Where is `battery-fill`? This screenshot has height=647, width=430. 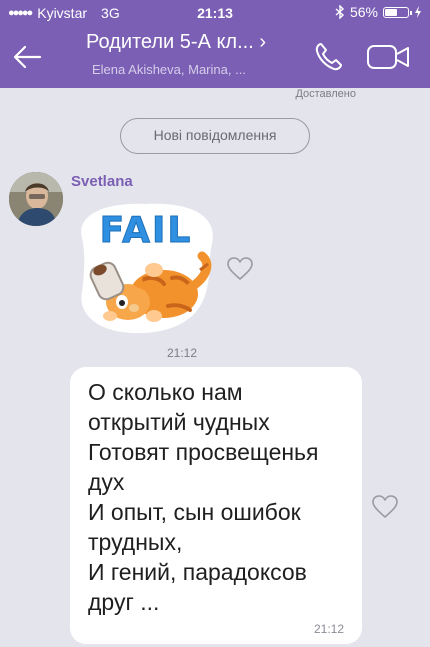 battery-fill is located at coordinates (391, 12).